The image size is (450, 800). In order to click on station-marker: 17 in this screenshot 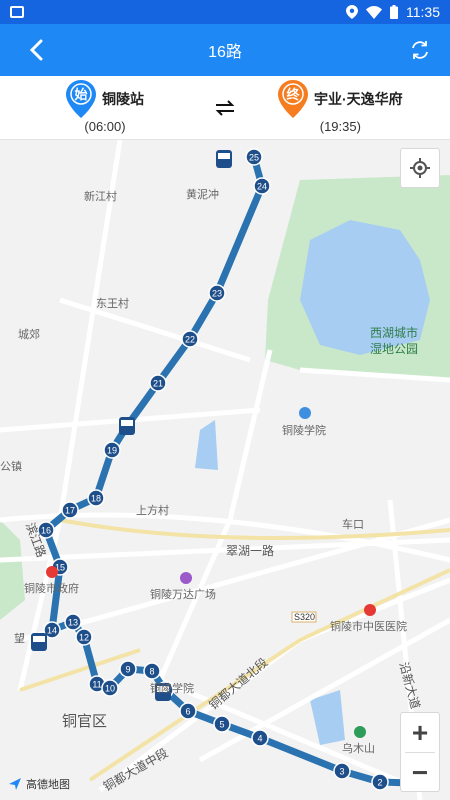, I will do `click(70, 510)`.